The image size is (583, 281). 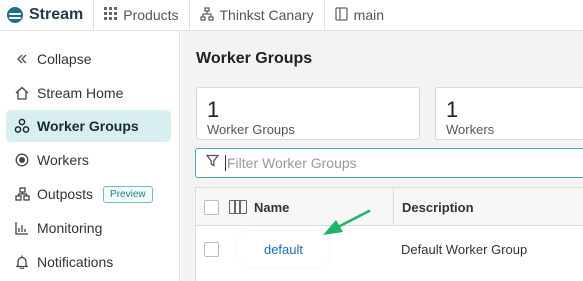 I want to click on name-cell-highlight: default, so click(x=283, y=249).